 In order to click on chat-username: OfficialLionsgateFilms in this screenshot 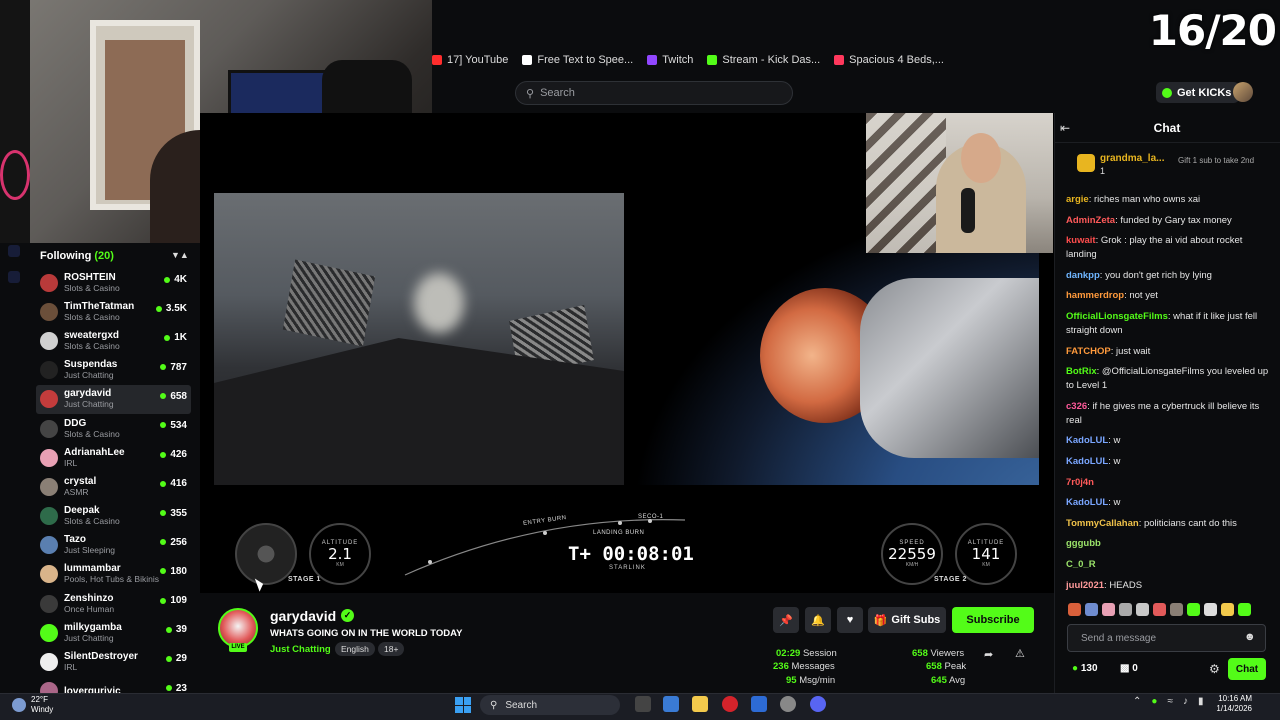, I will do `click(1117, 316)`.